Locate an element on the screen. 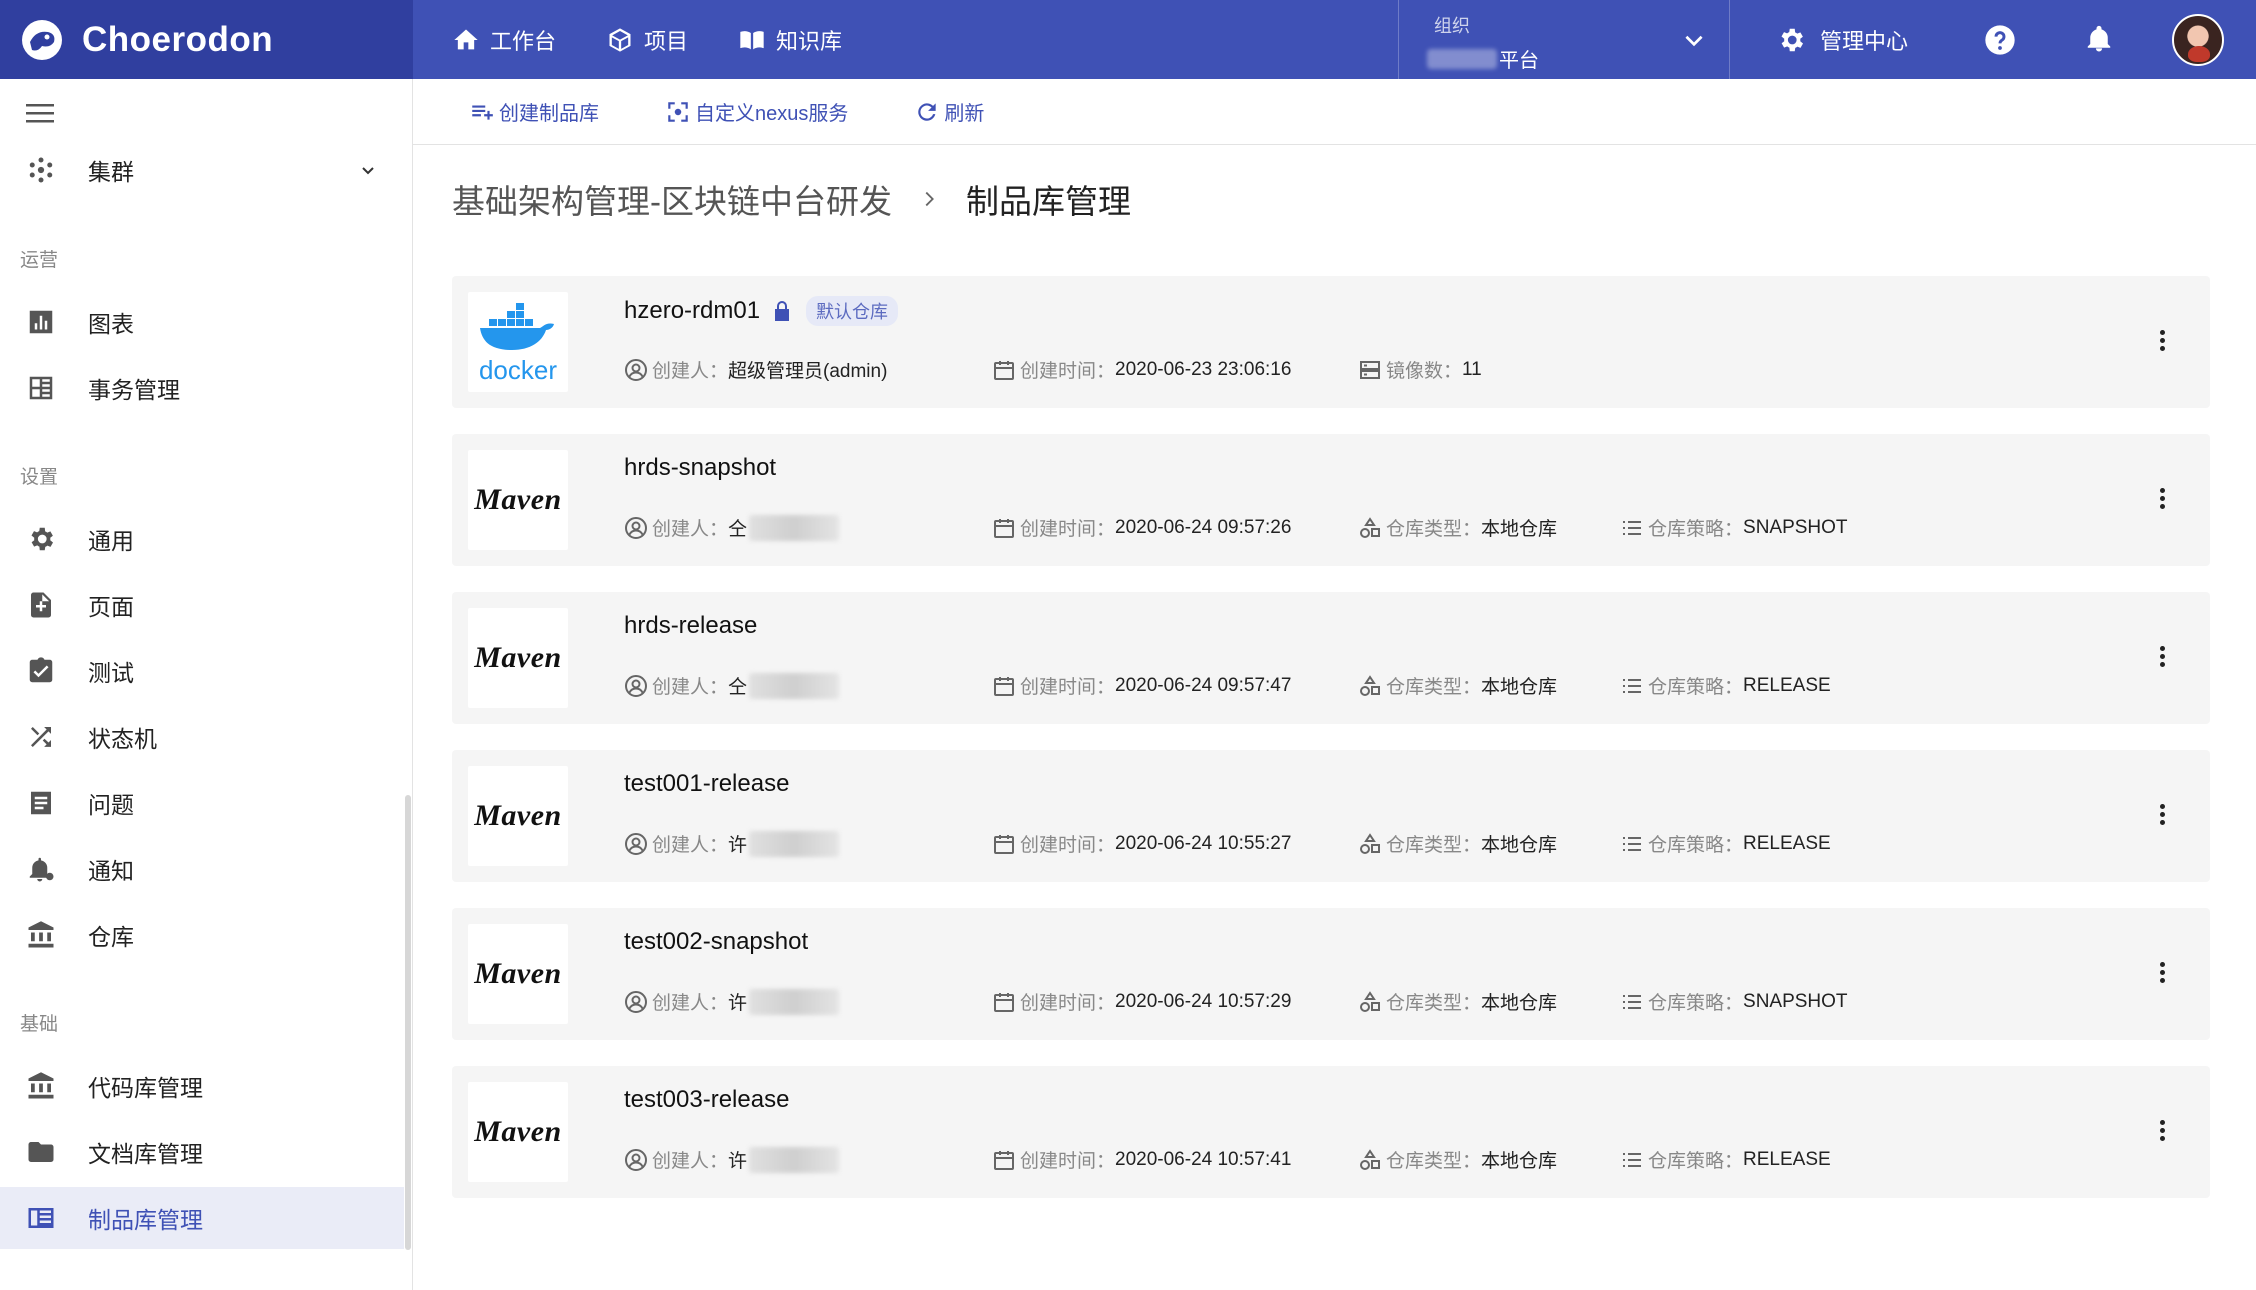 Image resolution: width=2256 pixels, height=1290 pixels. sidebar-item-page: 页面 is located at coordinates (202, 605).